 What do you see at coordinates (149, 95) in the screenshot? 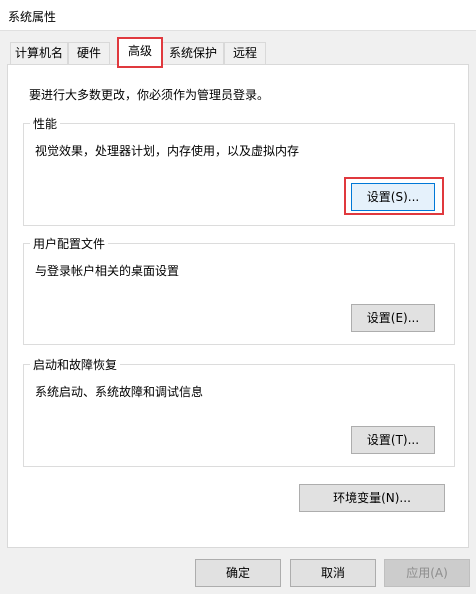
I see `admin-note: 要进行大多数更改，你必须作为管理员登录。` at bounding box center [149, 95].